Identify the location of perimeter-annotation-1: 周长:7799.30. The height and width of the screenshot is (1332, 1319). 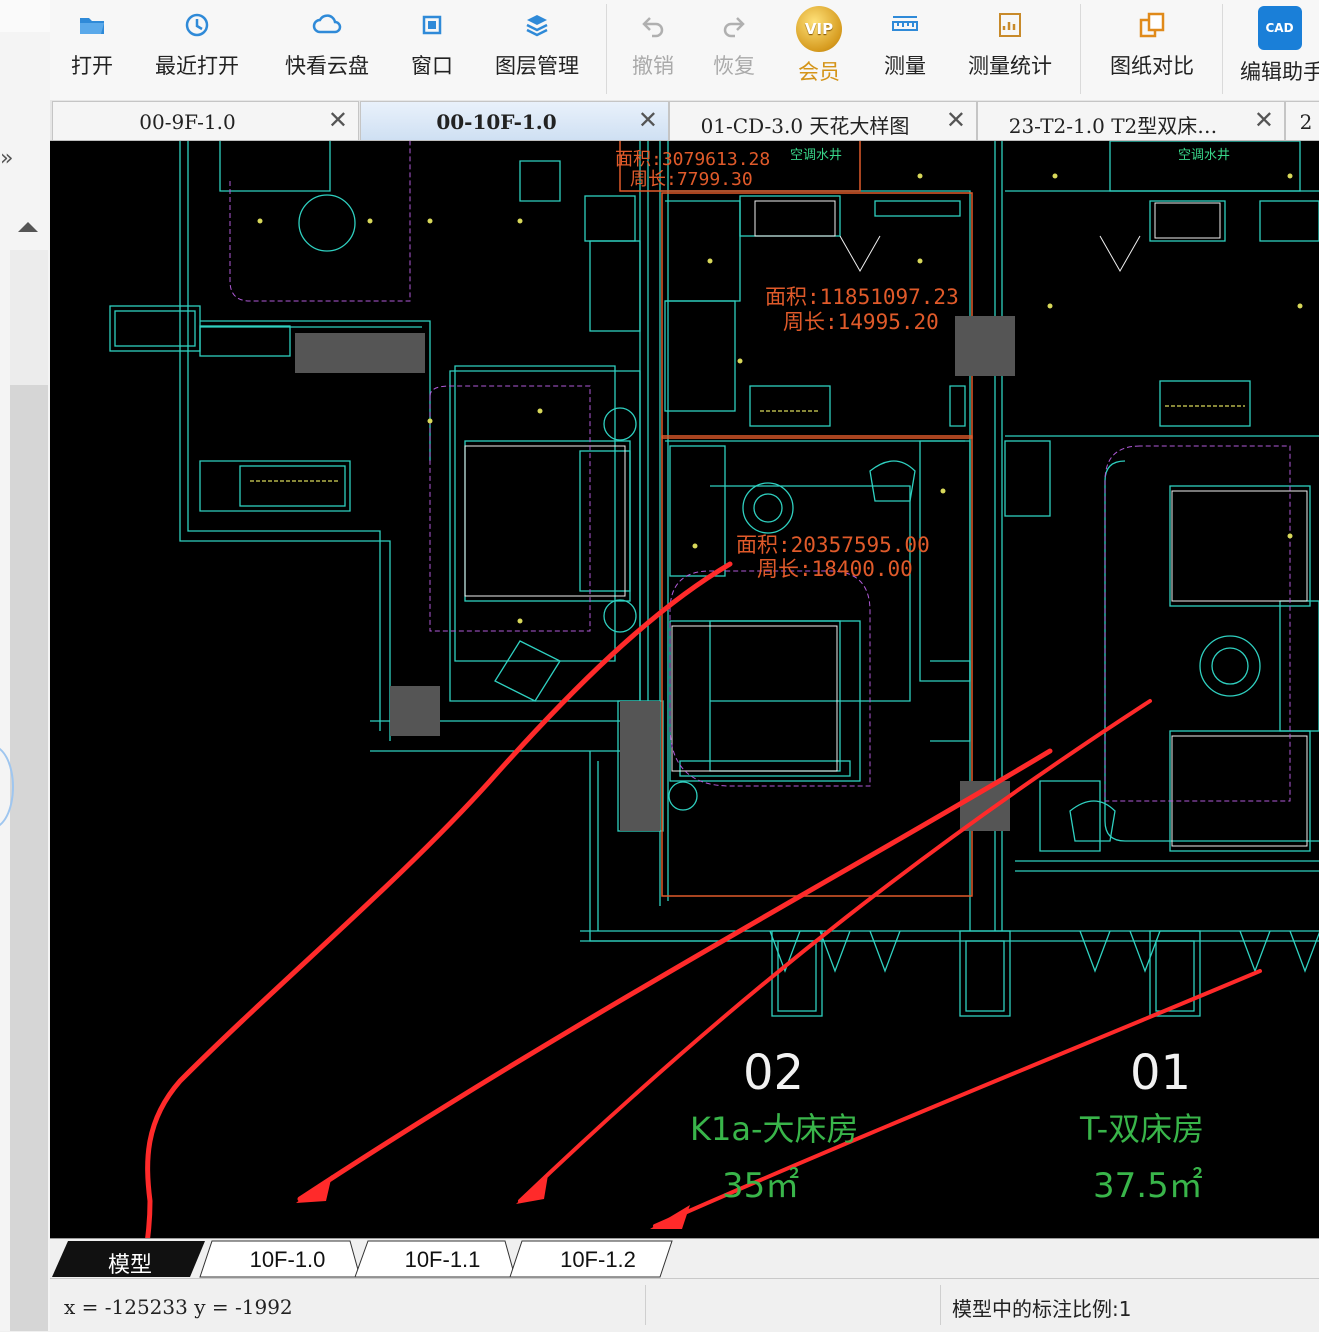
(691, 179).